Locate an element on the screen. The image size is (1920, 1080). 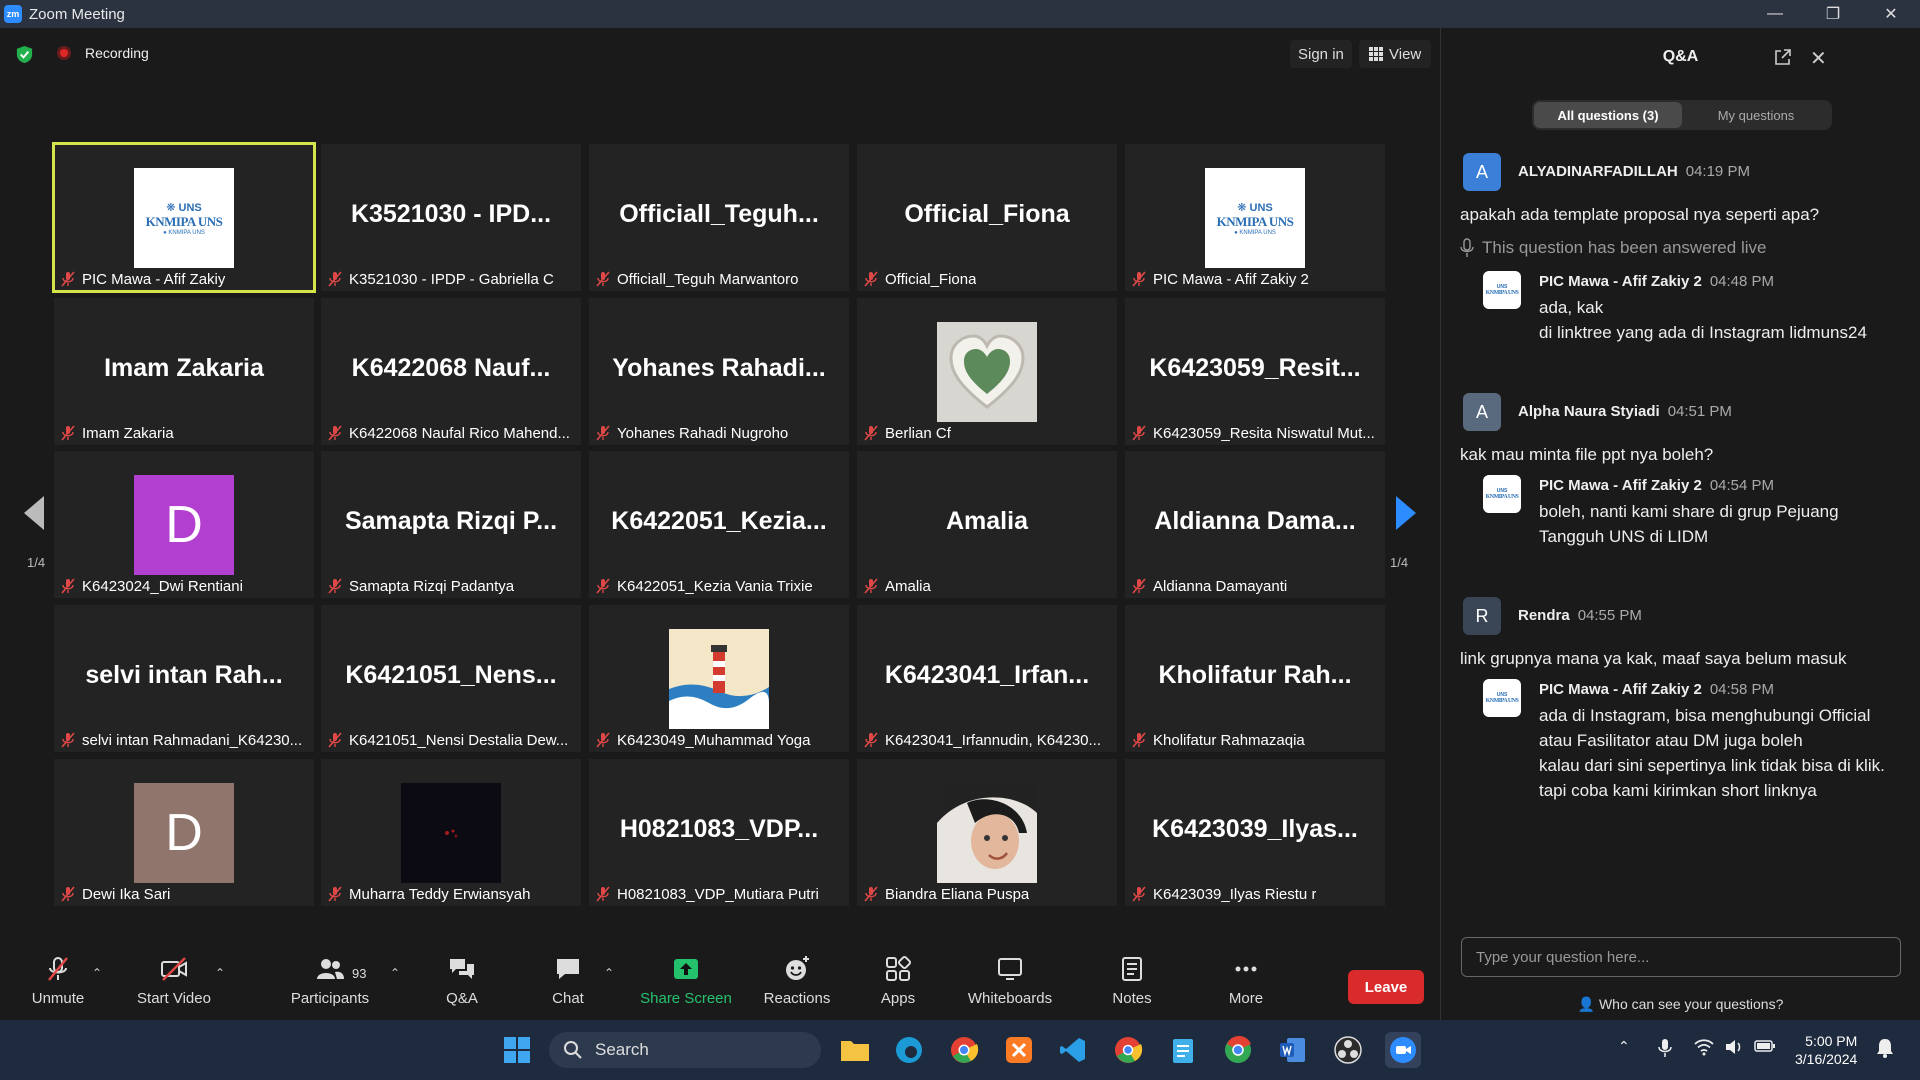
answer-time: 04:48 PM is located at coordinates (1742, 281).